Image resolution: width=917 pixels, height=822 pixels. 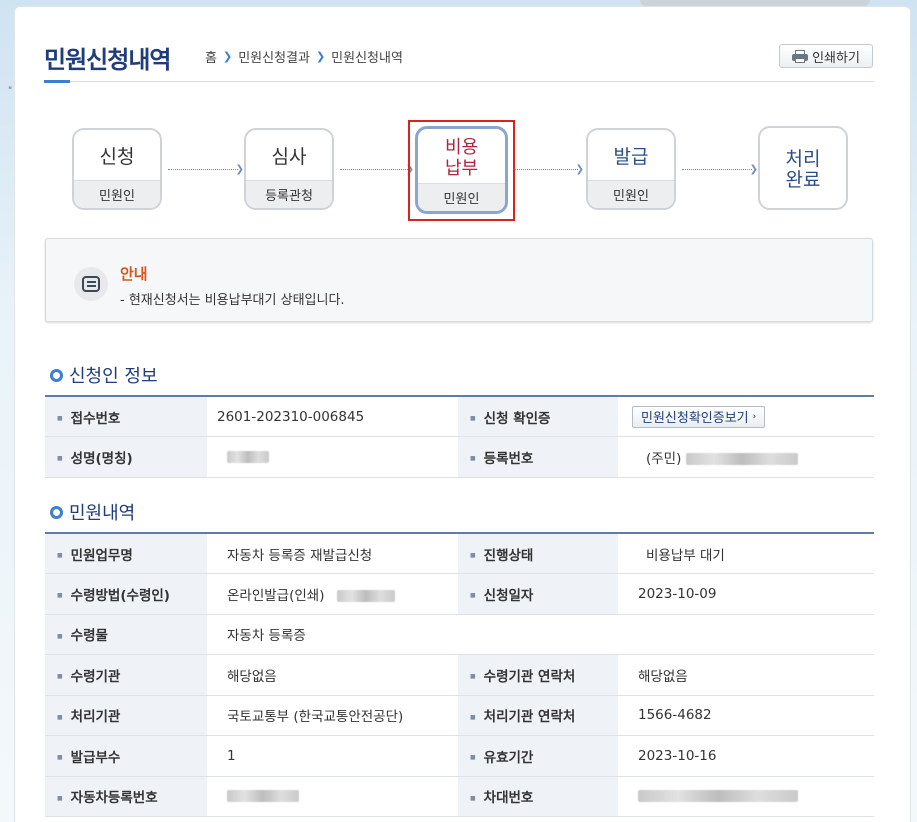 What do you see at coordinates (631, 169) in the screenshot?
I see `step-issue: 발급 민원인` at bounding box center [631, 169].